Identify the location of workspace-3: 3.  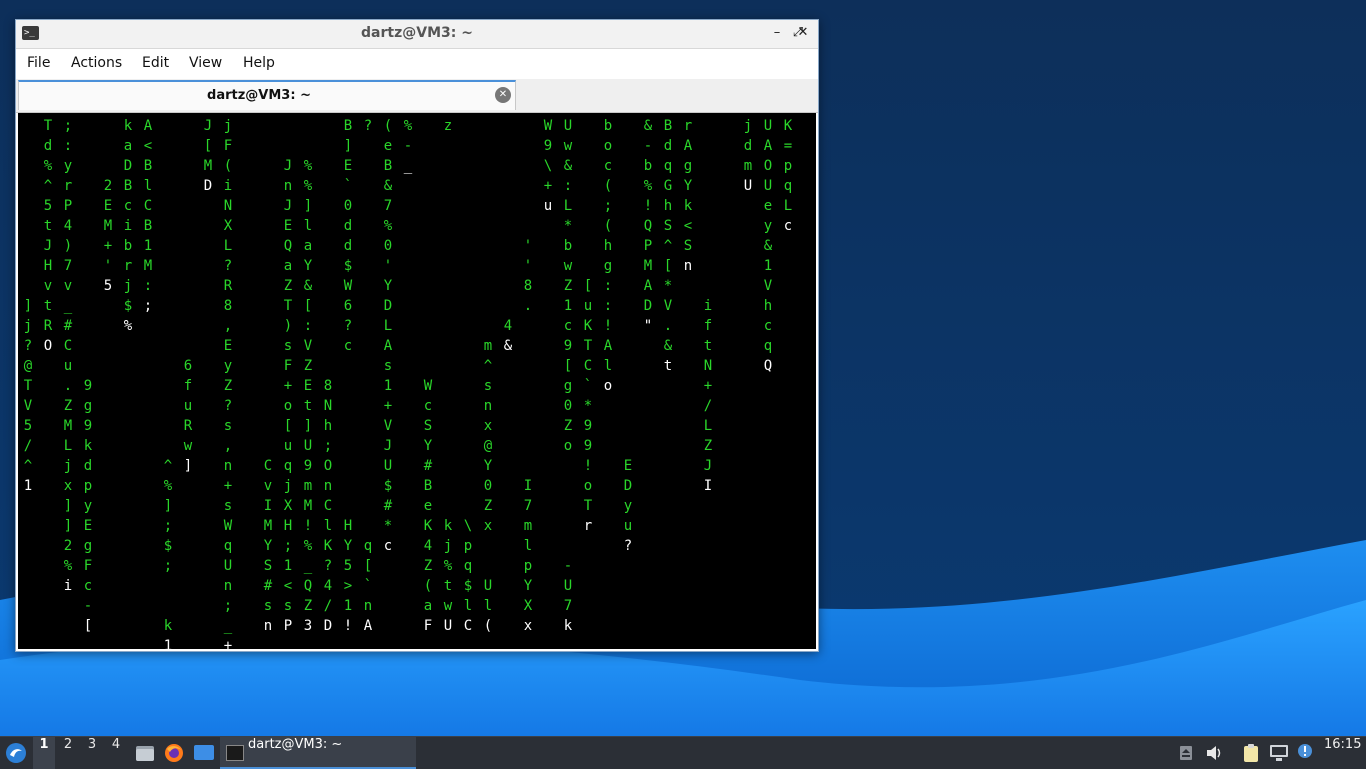
(92, 753).